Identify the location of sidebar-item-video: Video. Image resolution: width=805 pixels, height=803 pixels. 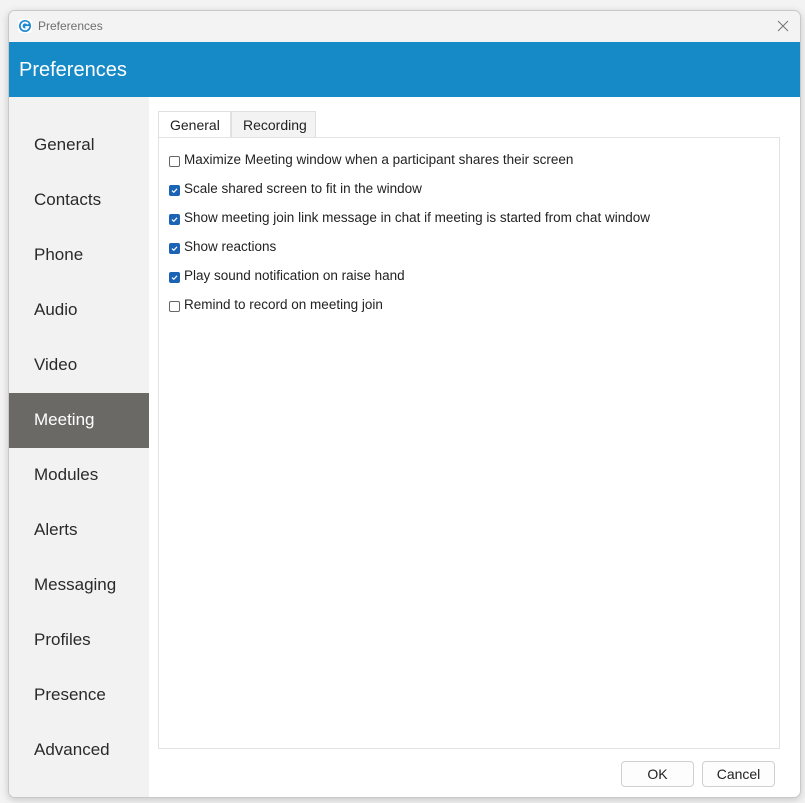
(79, 365).